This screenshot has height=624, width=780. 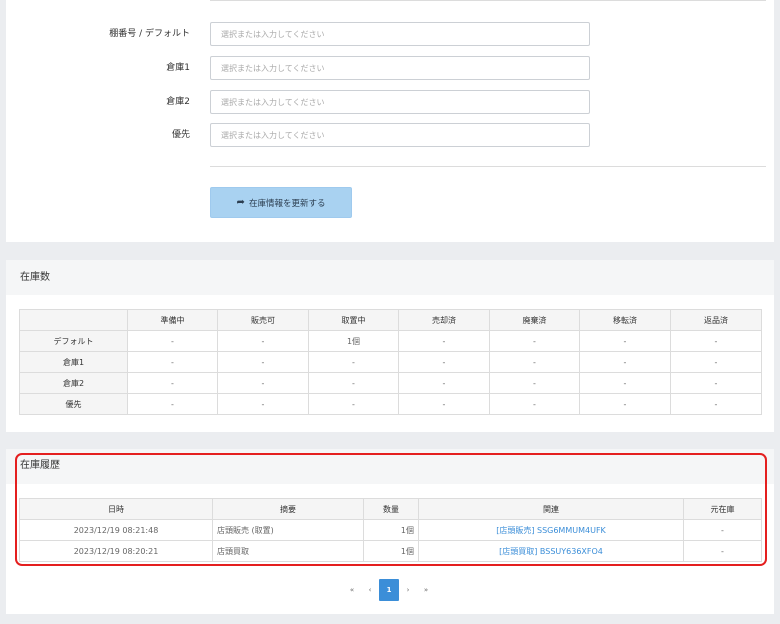 What do you see at coordinates (534, 320) in the screenshot?
I see `column-header: 廃棄済` at bounding box center [534, 320].